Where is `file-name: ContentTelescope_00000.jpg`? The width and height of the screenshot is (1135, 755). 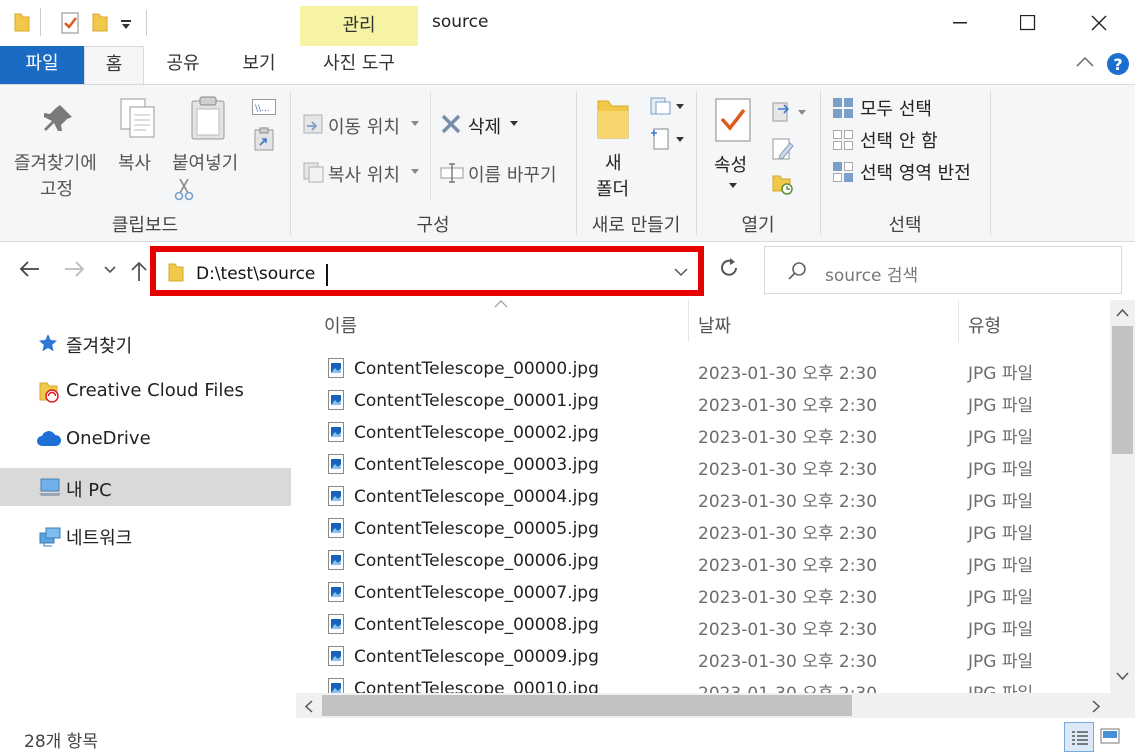 file-name: ContentTelescope_00000.jpg is located at coordinates (476, 369).